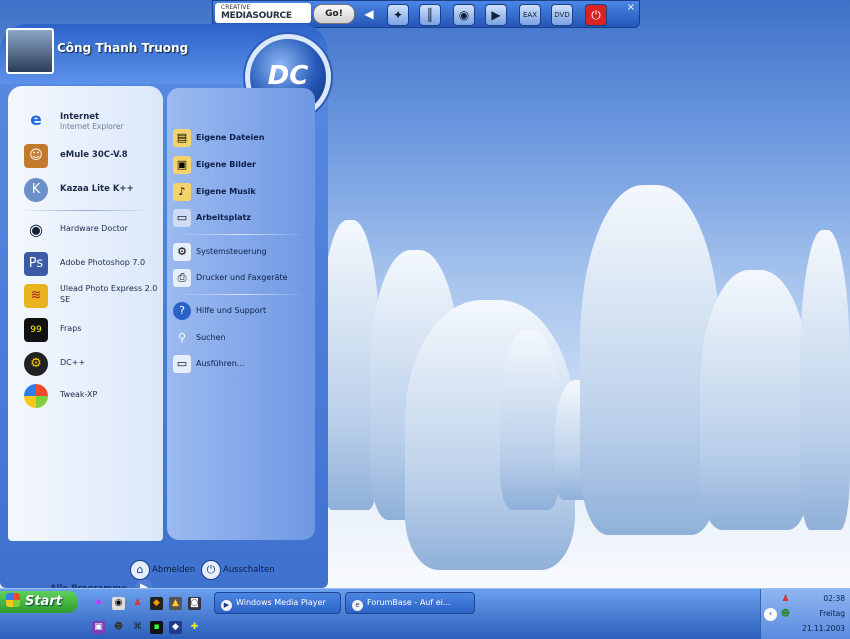 The width and height of the screenshot is (850, 639). I want to click on skin-icon: ✦, so click(398, 15).